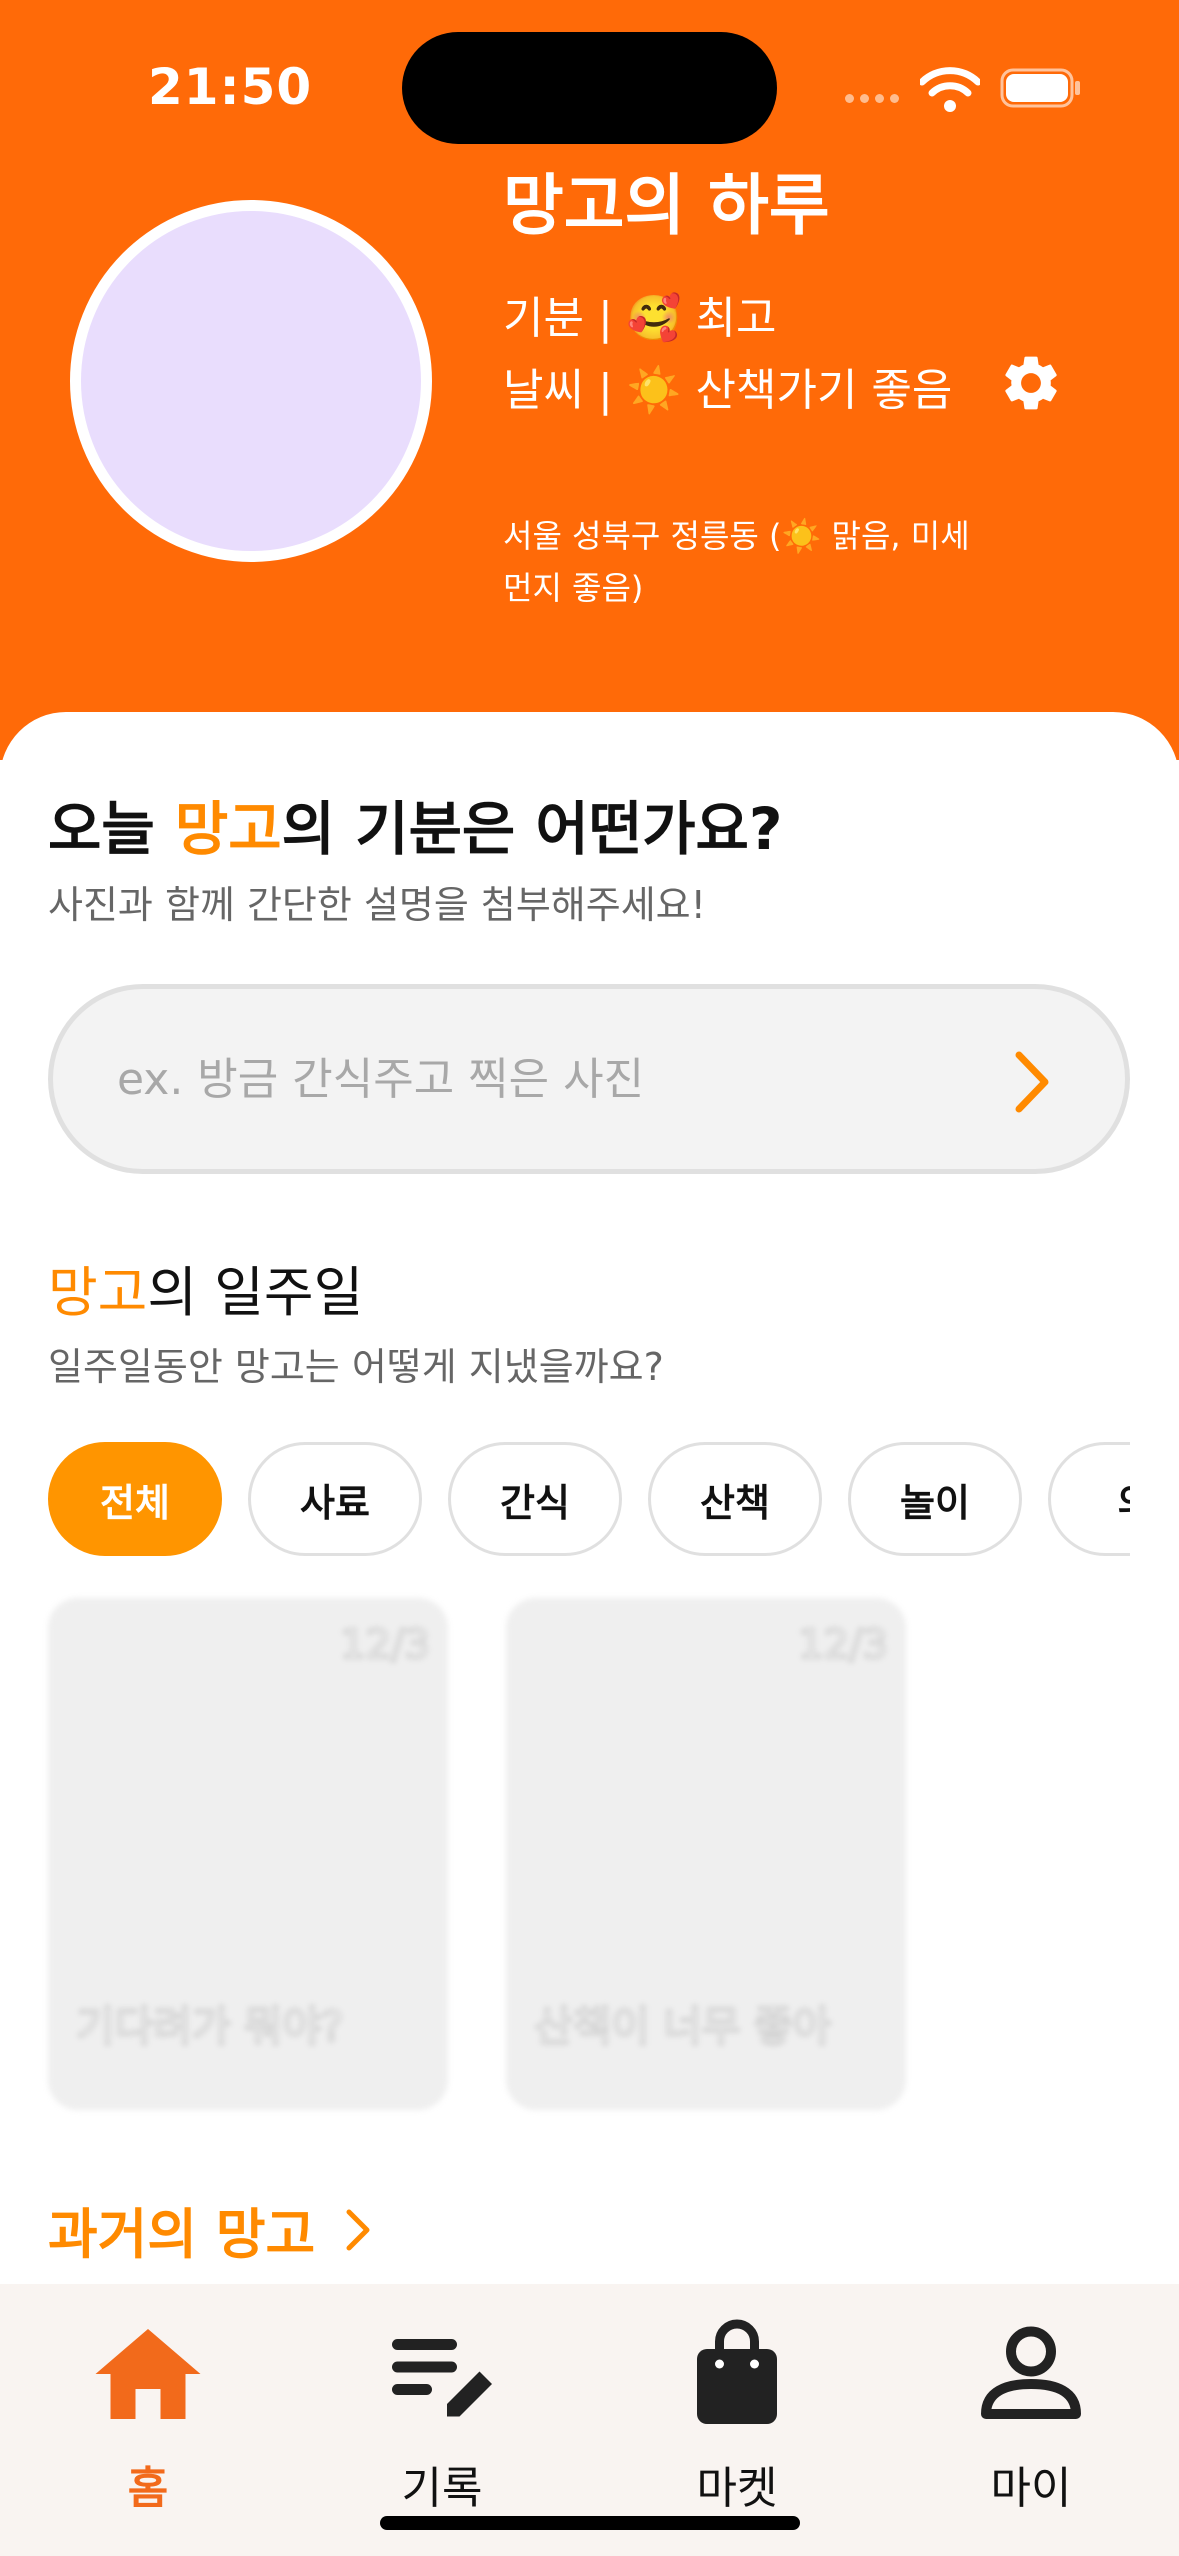 This screenshot has height=2556, width=1179. What do you see at coordinates (377, 905) in the screenshot?
I see `mood-question-subtitle: 사진과 함께 간단한 설명을 첨부해주세요!` at bounding box center [377, 905].